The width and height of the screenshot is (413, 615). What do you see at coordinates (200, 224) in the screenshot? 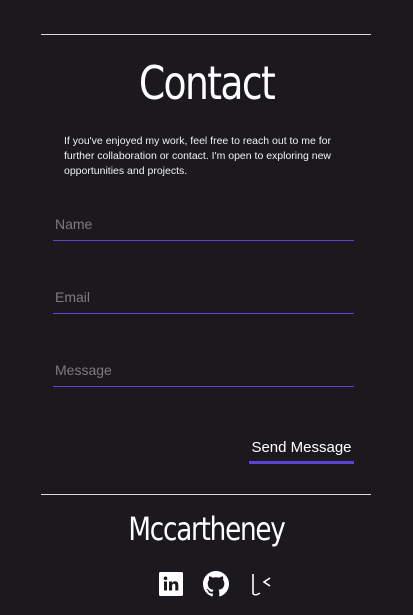
I see `name-input` at bounding box center [200, 224].